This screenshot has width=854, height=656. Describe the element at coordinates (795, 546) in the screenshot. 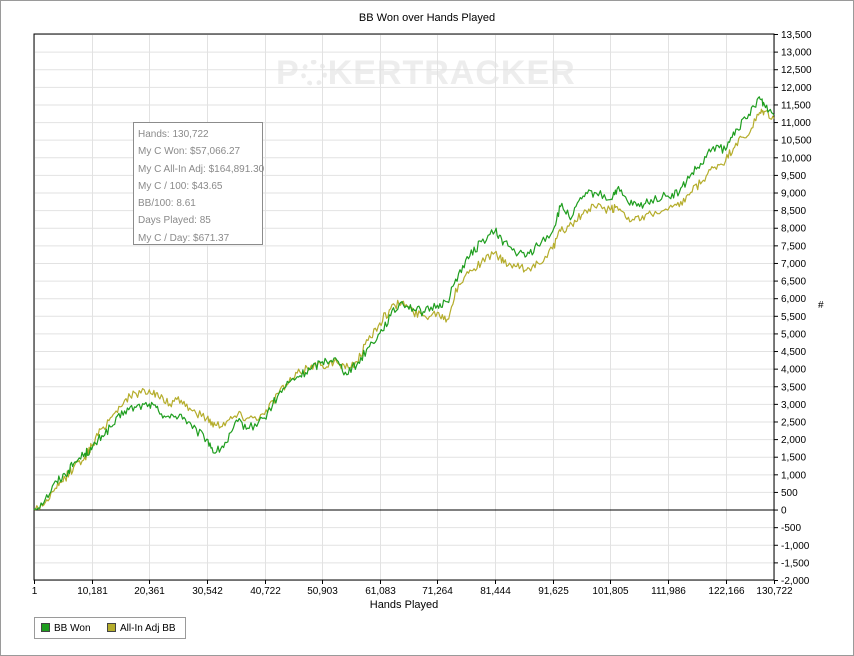

I see `y-tick-label: -1,000` at that location.